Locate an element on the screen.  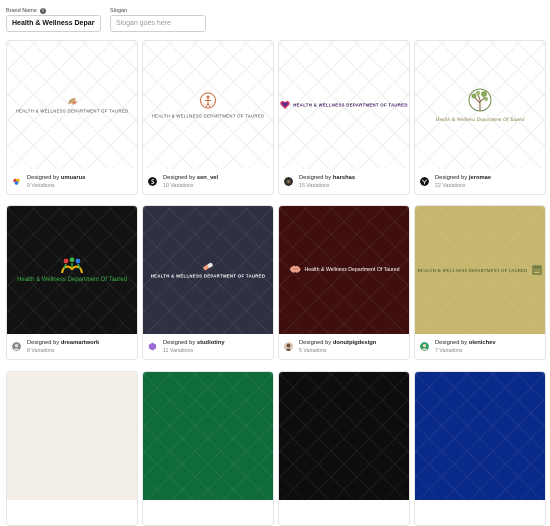
designer-meta: Designed by studiotiny 11 Variations is located at coordinates (194, 347).